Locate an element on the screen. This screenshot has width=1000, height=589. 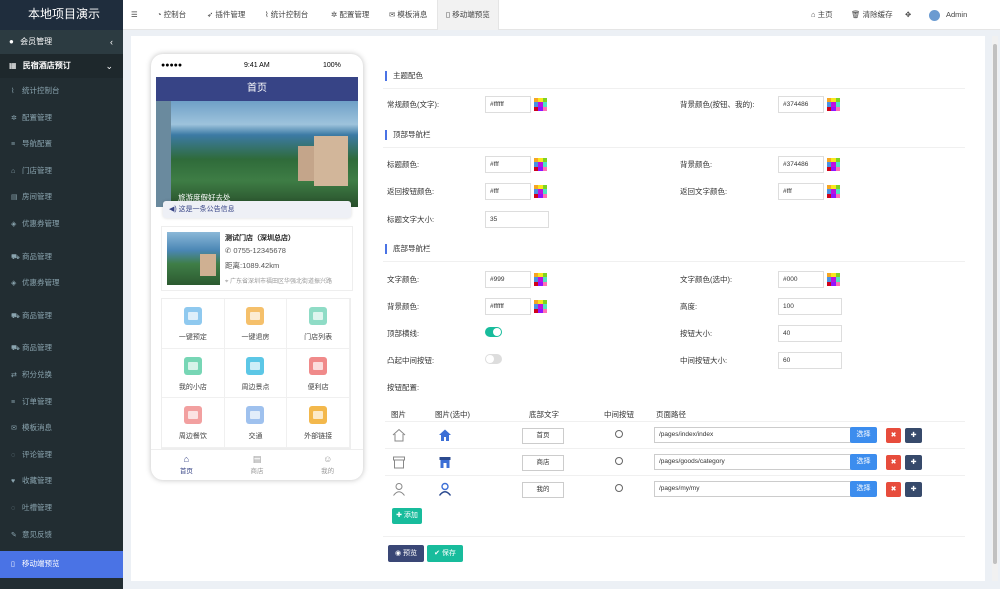
grid-item: 一键预定 is located at coordinates (193, 324).